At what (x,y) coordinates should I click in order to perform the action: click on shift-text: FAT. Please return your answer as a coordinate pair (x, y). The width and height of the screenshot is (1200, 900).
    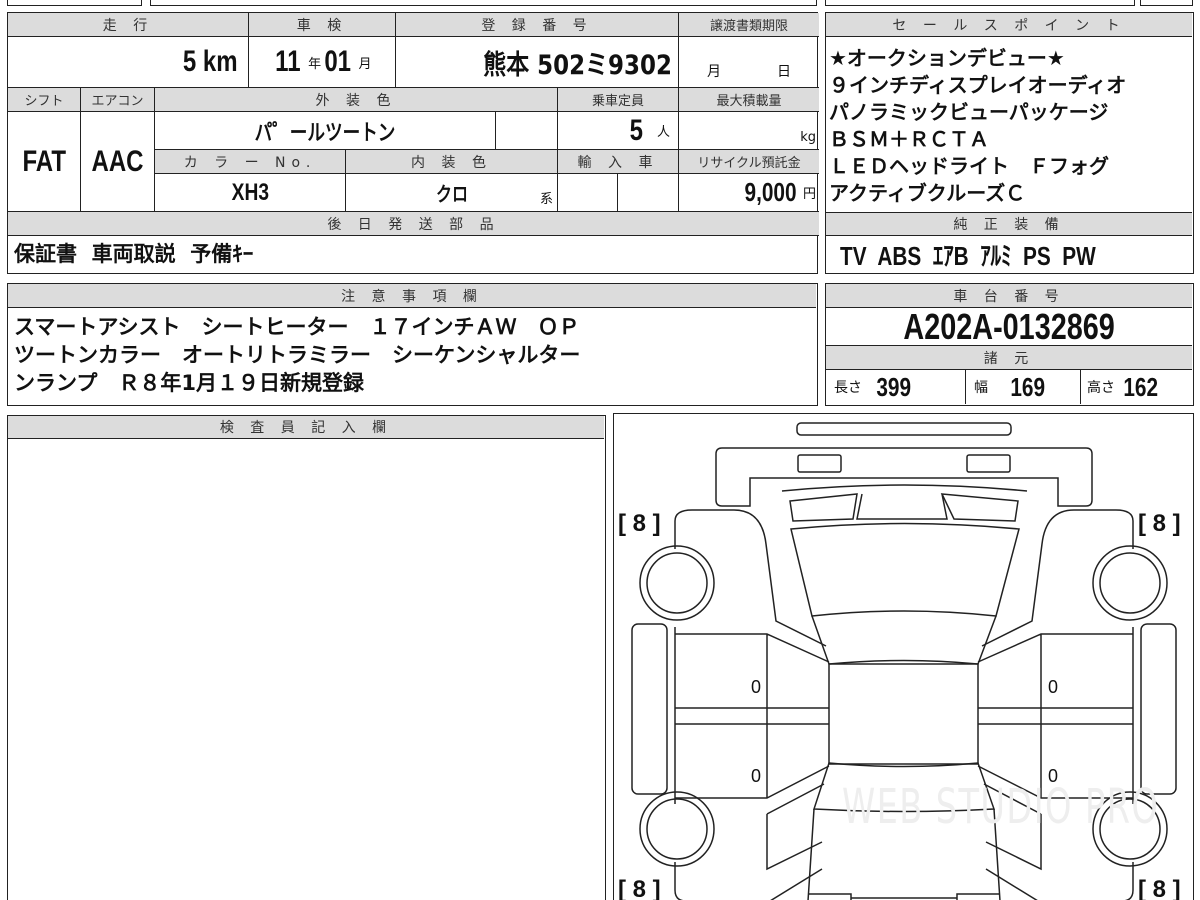
    Looking at the image, I should click on (44, 161).